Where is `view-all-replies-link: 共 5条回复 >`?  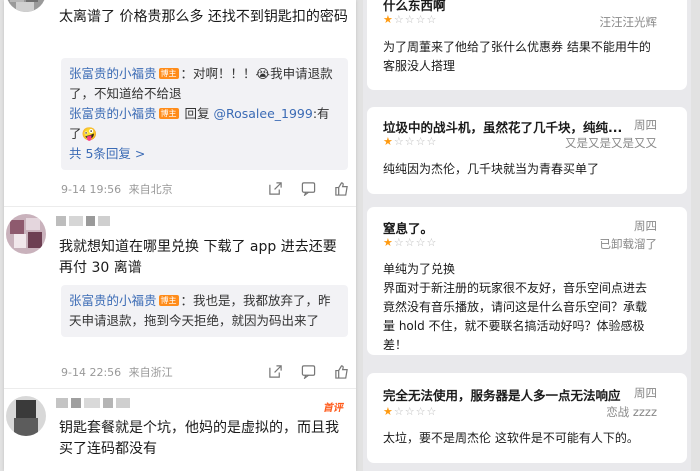
view-all-replies-link: 共 5条回复 > is located at coordinates (204, 154).